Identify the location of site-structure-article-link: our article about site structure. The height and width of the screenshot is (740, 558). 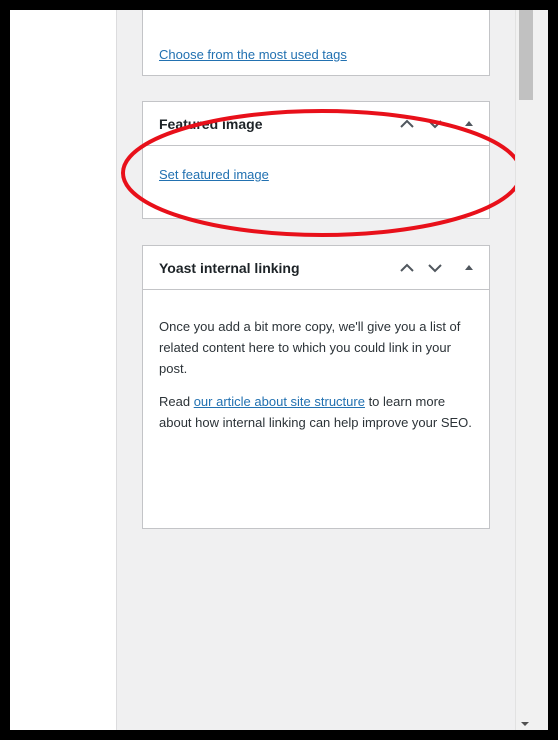
(279, 401).